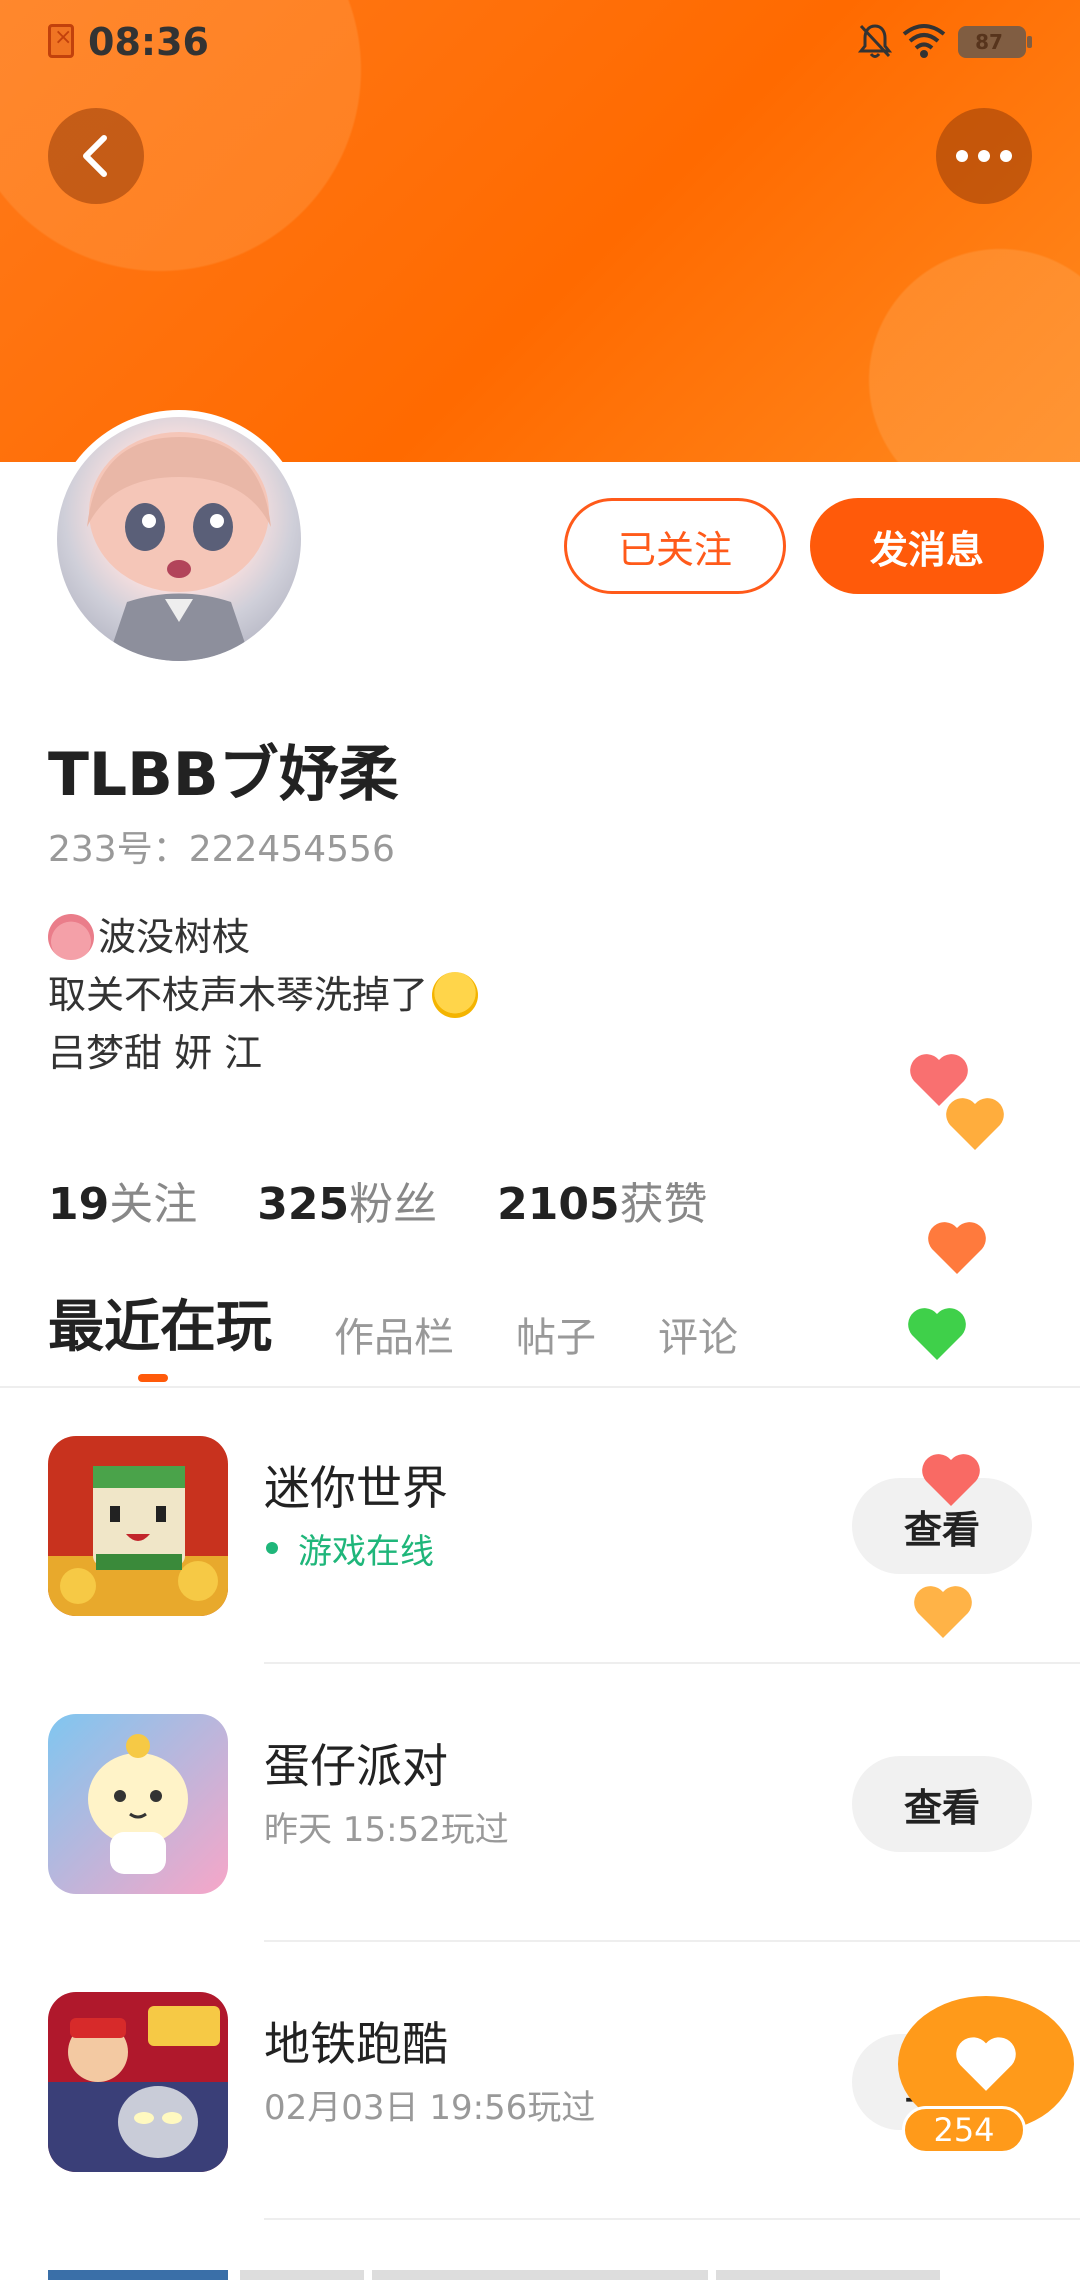 This screenshot has height=2280, width=1080. I want to click on stat-value: 325, so click(303, 1204).